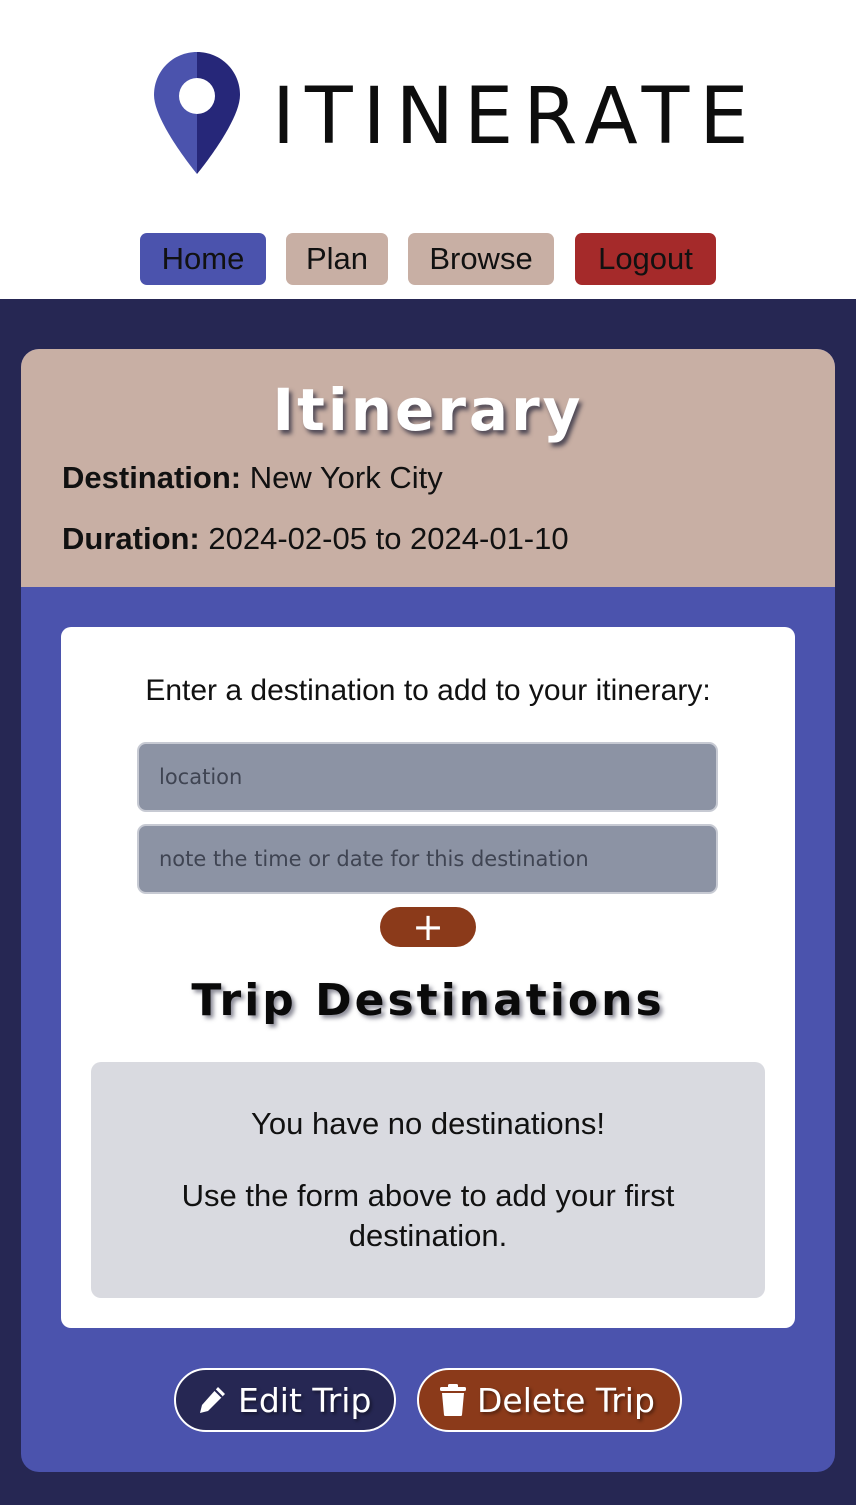 This screenshot has height=1505, width=856. I want to click on empty-state-title: You have no destinations!, so click(428, 1123).